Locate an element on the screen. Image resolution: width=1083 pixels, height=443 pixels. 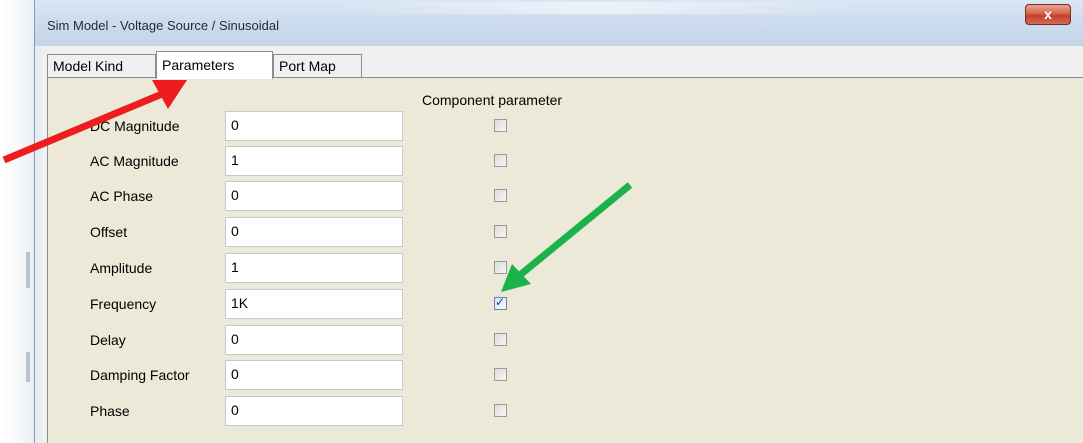
component-parameter-header: Component parameter is located at coordinates (492, 100).